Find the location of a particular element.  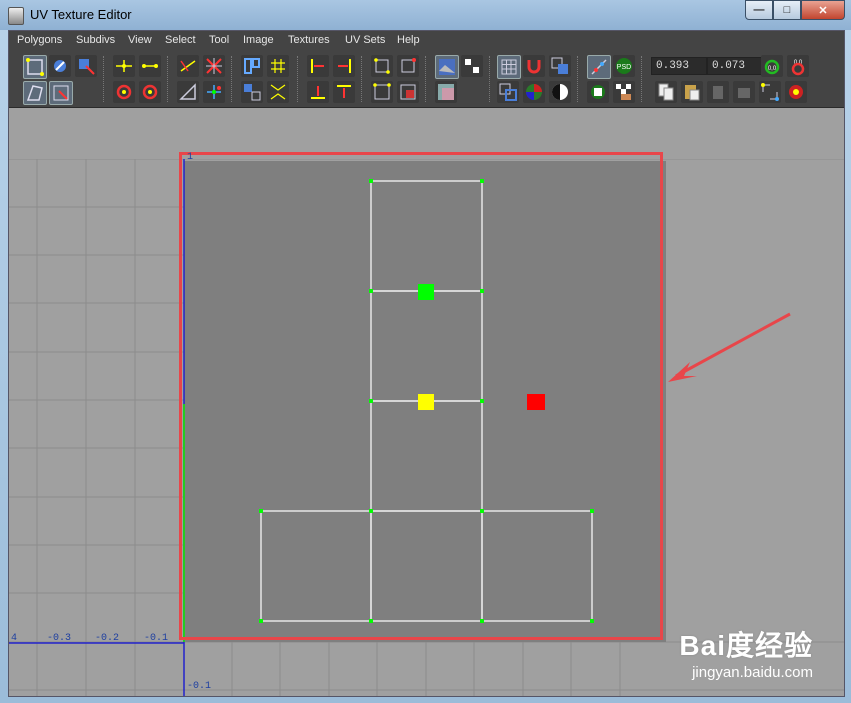

watermark-url: jingyan.baidu.com is located at coordinates (752, 672).